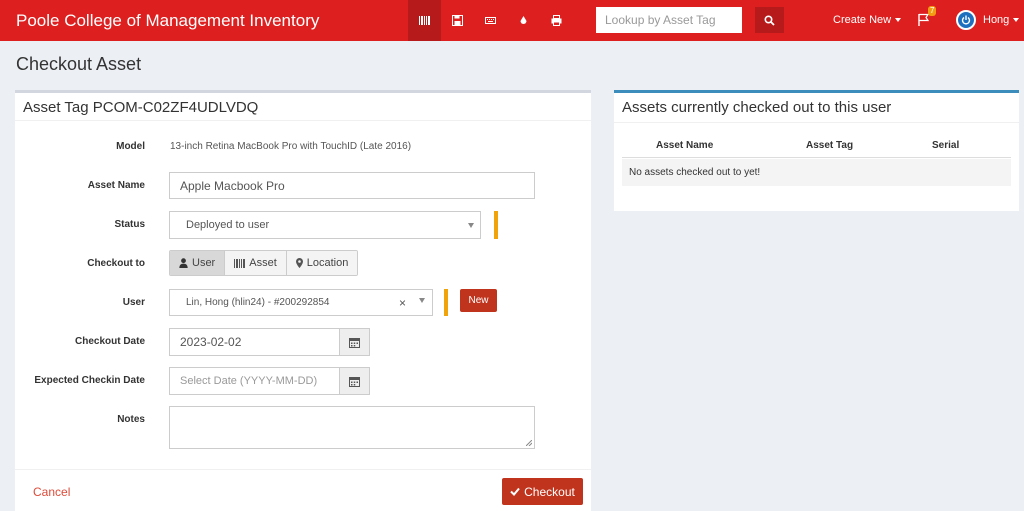 The width and height of the screenshot is (1024, 511). What do you see at coordinates (684, 145) in the screenshot?
I see `column-header-asset-name: Asset Name` at bounding box center [684, 145].